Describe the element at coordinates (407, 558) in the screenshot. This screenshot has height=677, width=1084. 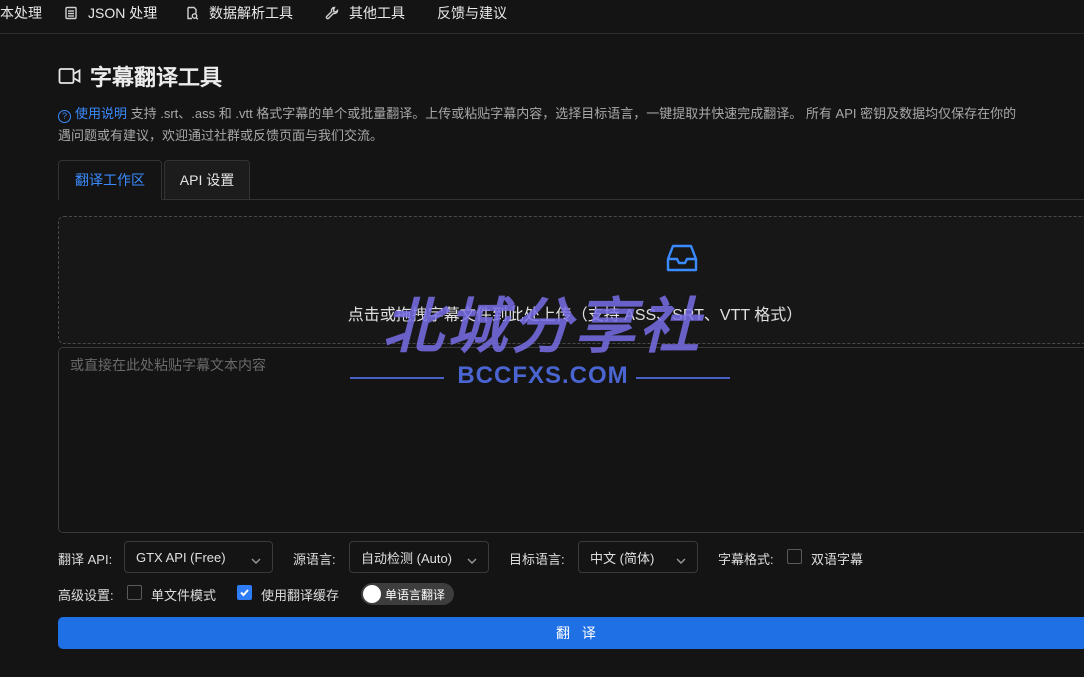
I see `source-language-value: 自动检测 (Auto)` at that location.